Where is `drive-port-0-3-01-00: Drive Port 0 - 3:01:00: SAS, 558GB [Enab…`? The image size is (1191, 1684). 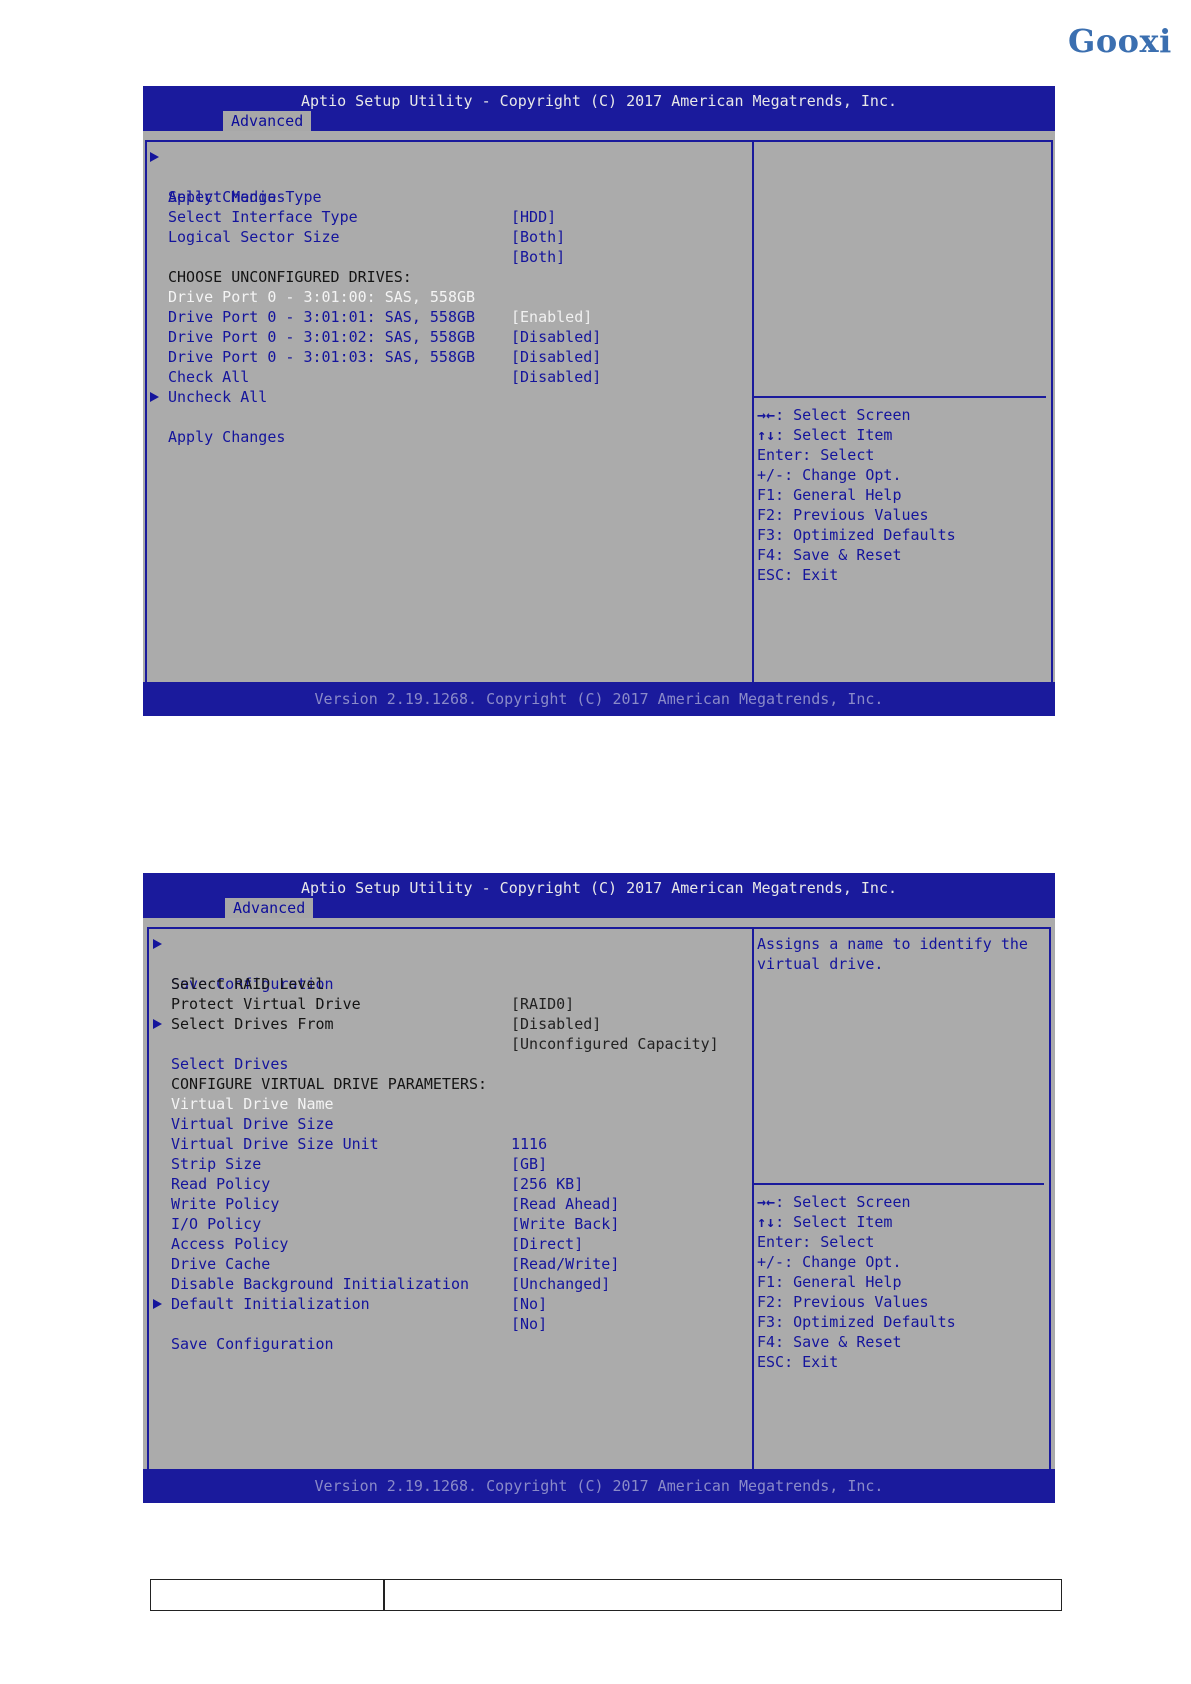 drive-port-0-3-01-00: Drive Port 0 - 3:01:00: SAS, 558GB [Enab… is located at coordinates (380, 296).